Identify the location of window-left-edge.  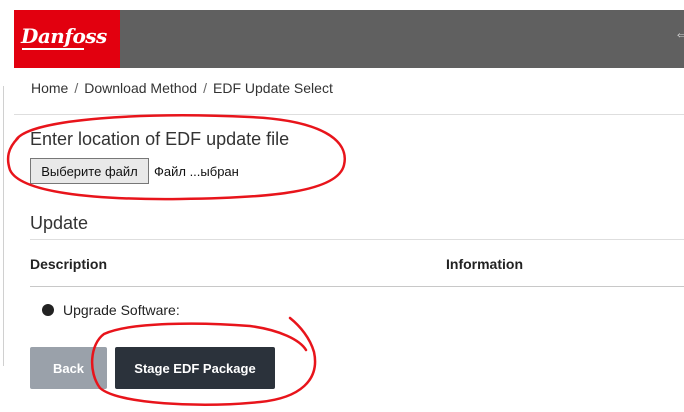
(7, 206).